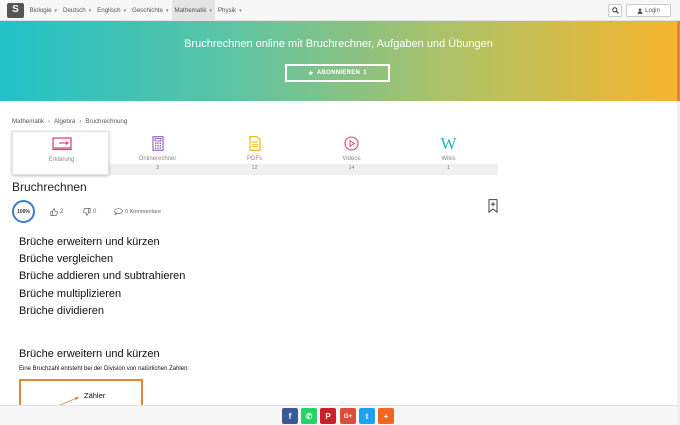 This screenshot has height=425, width=680. I want to click on site-logo: S, so click(15, 10).